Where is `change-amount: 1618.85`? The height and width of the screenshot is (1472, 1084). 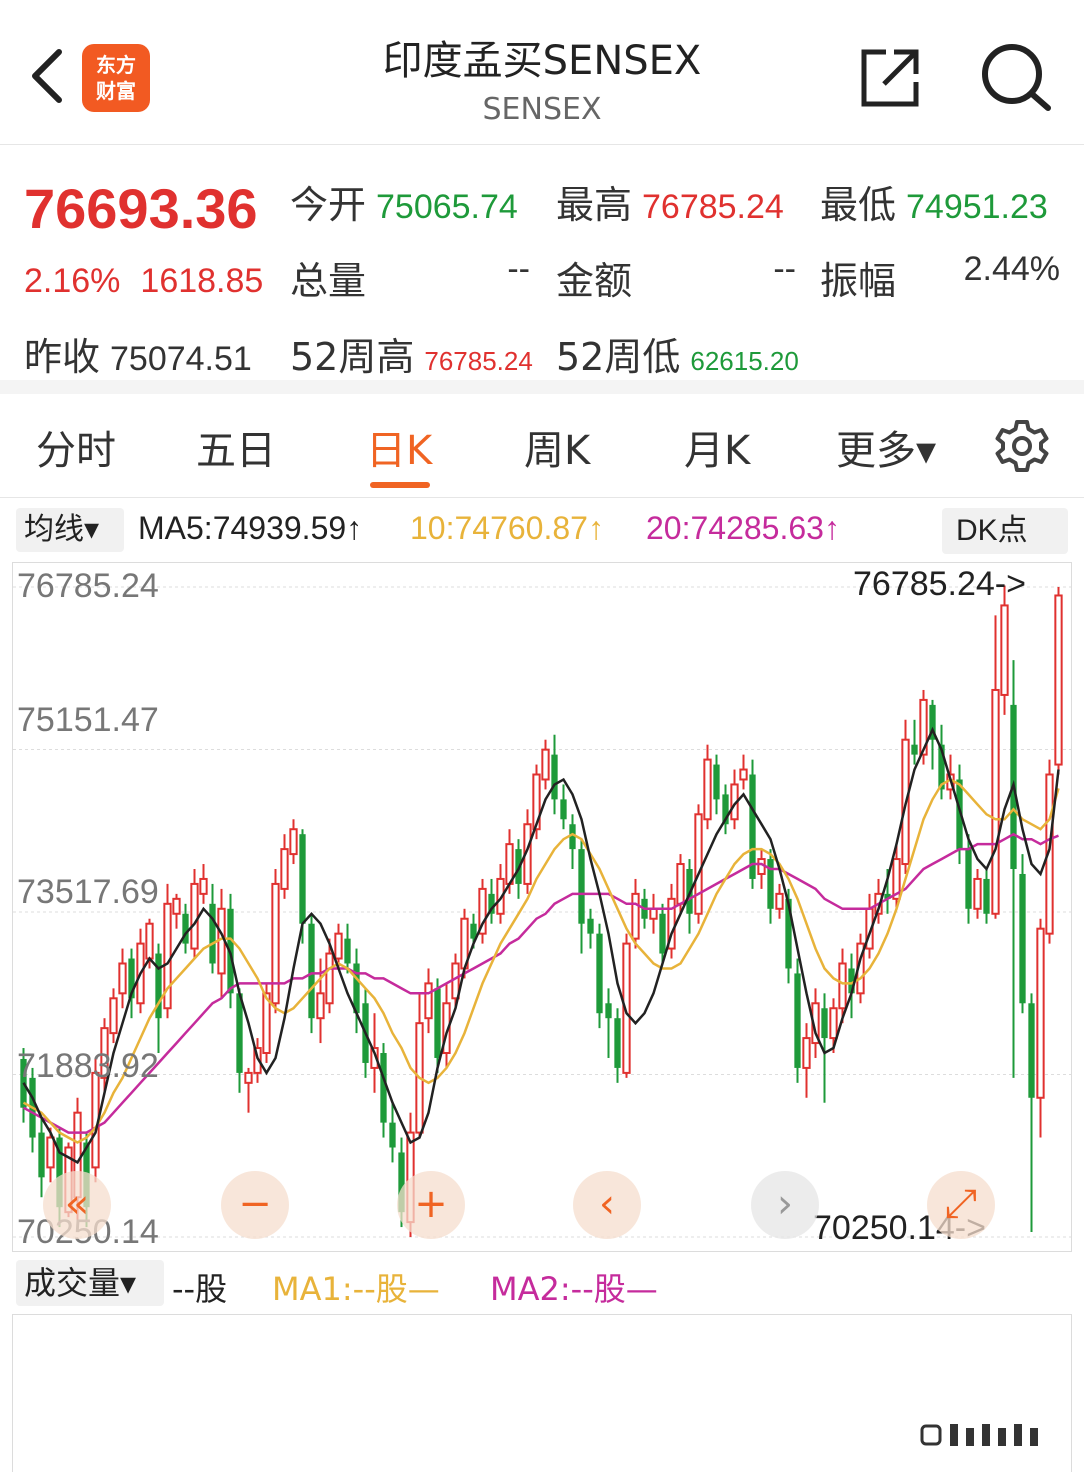 change-amount: 1618.85 is located at coordinates (202, 281).